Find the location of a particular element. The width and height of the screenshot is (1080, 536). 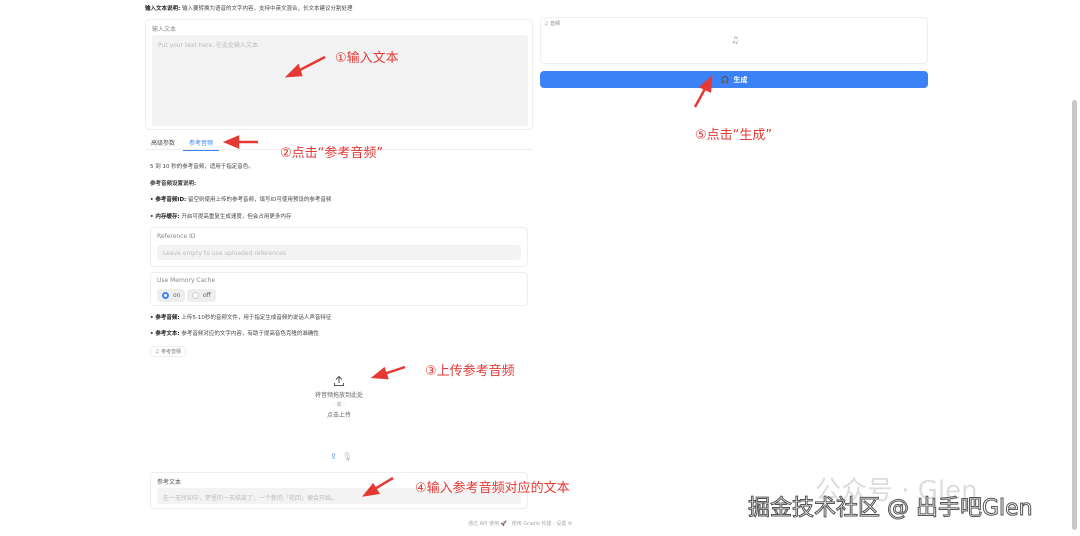

annotation-2: ②点击“参考音频” is located at coordinates (332, 153).